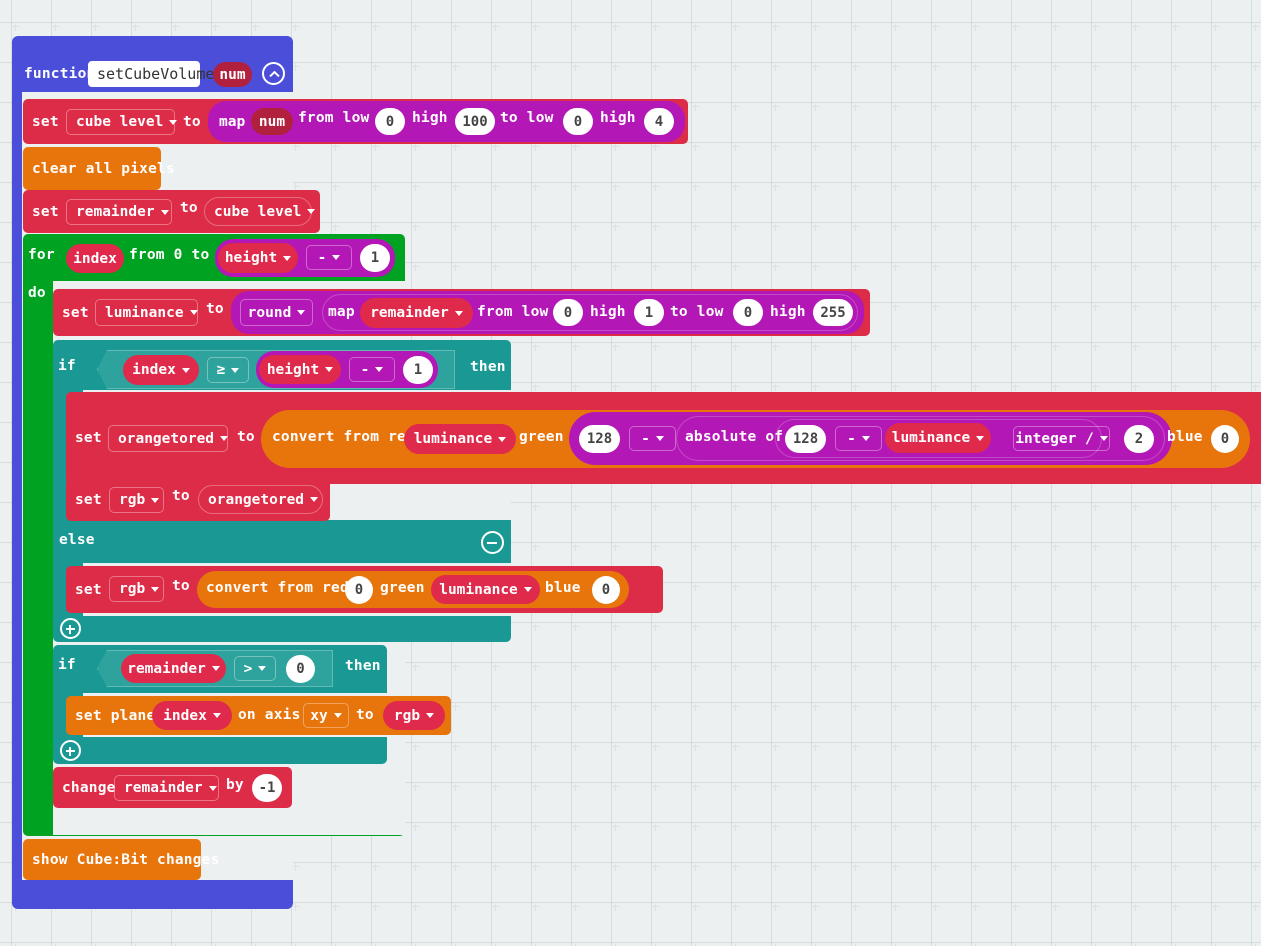  Describe the element at coordinates (748, 312) in the screenshot. I see `map-to-low-input-2: 0` at that location.